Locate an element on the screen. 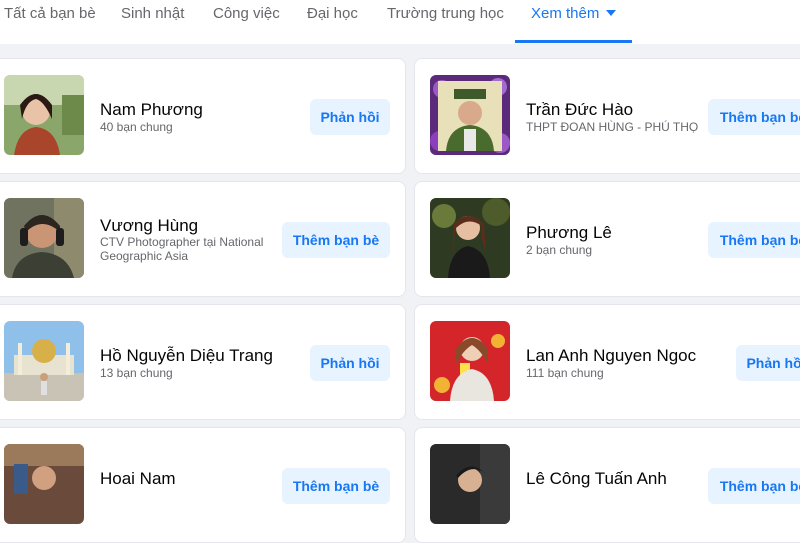 This screenshot has width=800, height=543. person-subtitle: 2 bạn chung is located at coordinates (559, 250).